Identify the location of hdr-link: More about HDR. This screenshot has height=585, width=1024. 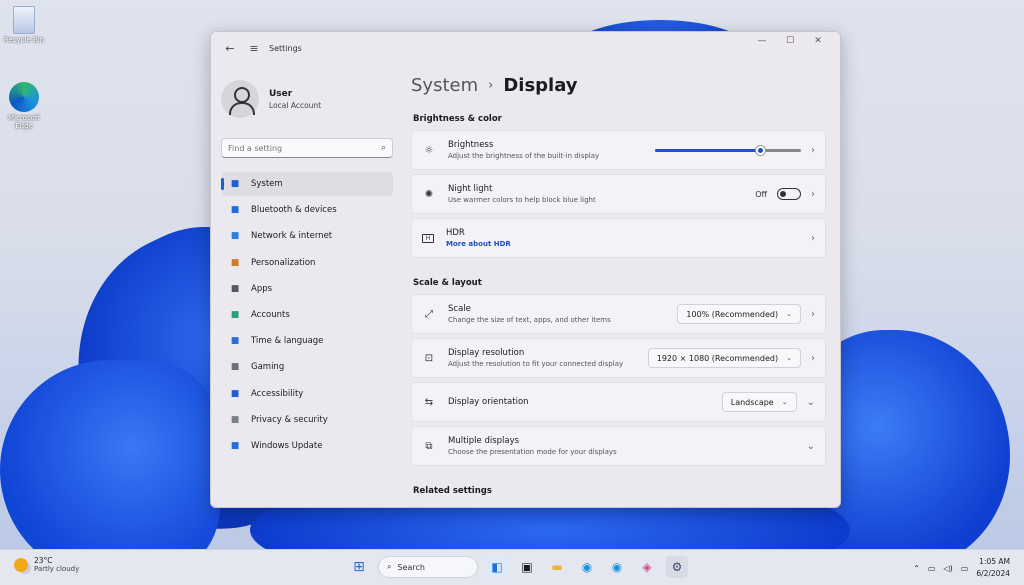
(478, 244).